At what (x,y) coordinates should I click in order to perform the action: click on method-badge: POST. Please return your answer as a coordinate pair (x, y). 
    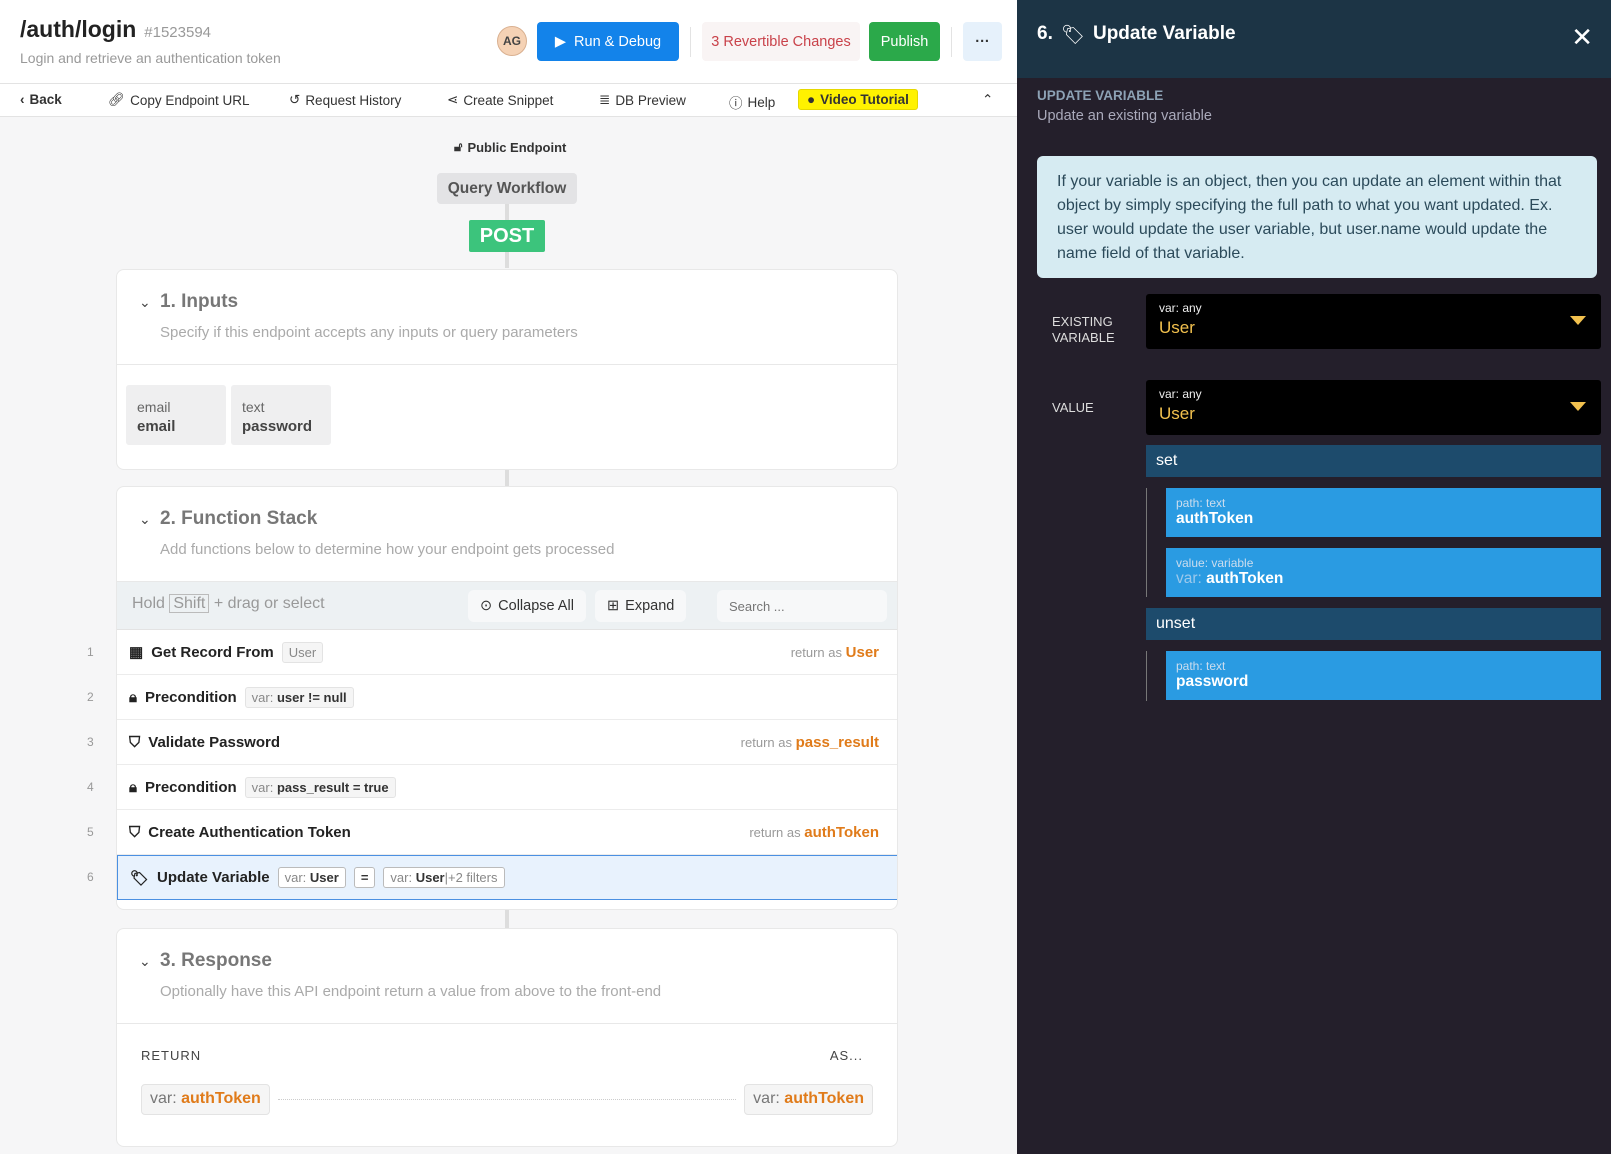
    Looking at the image, I should click on (507, 236).